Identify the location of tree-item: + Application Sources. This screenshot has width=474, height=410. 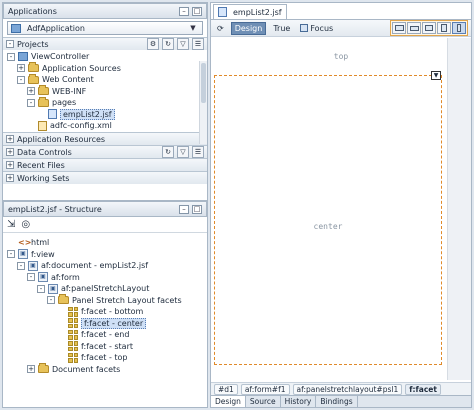
(105, 68).